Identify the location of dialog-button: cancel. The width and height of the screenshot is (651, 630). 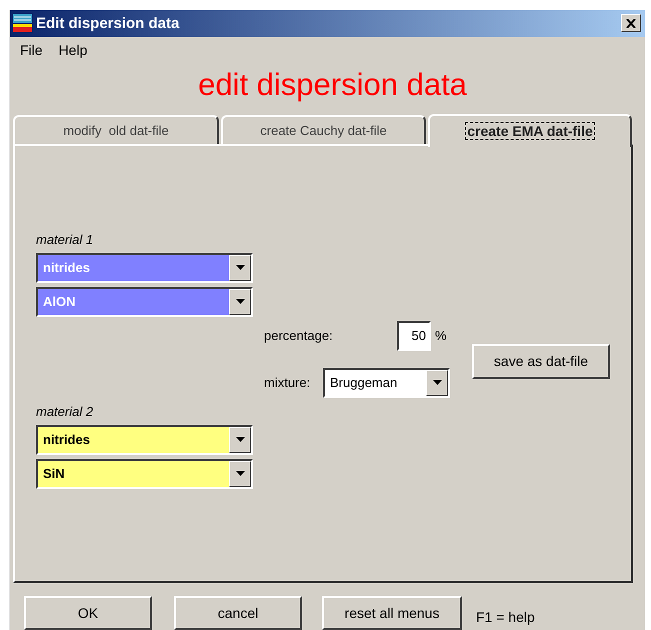
(238, 613).